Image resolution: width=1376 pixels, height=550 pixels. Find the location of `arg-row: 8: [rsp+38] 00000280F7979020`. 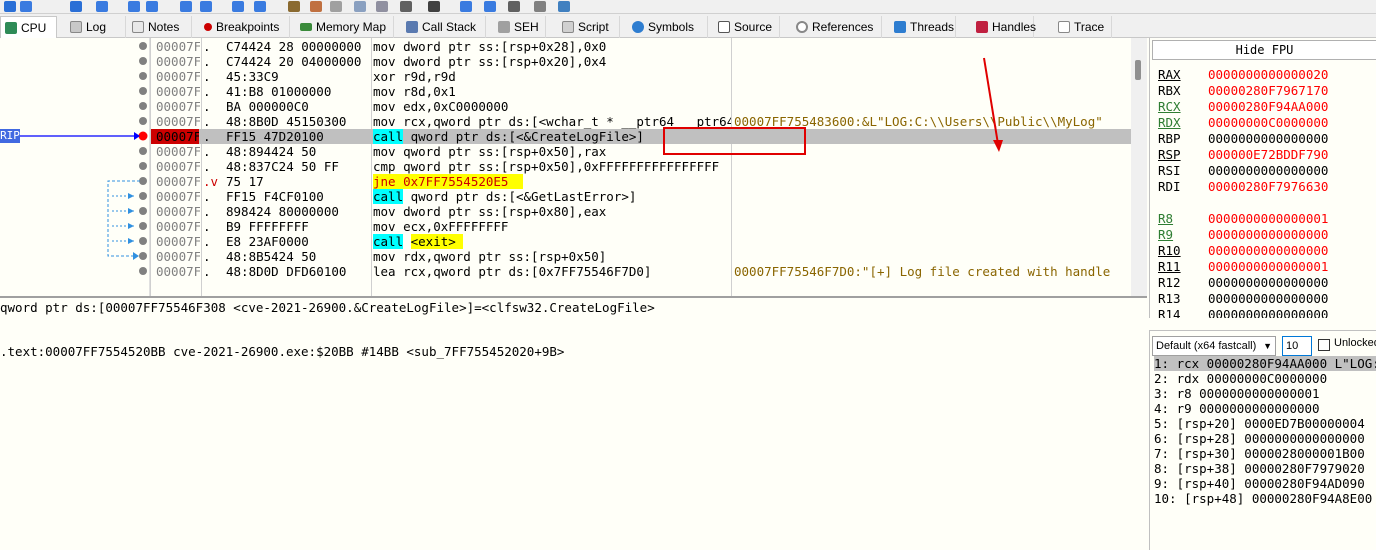

arg-row: 8: [rsp+38] 00000280F7979020 is located at coordinates (1265, 468).